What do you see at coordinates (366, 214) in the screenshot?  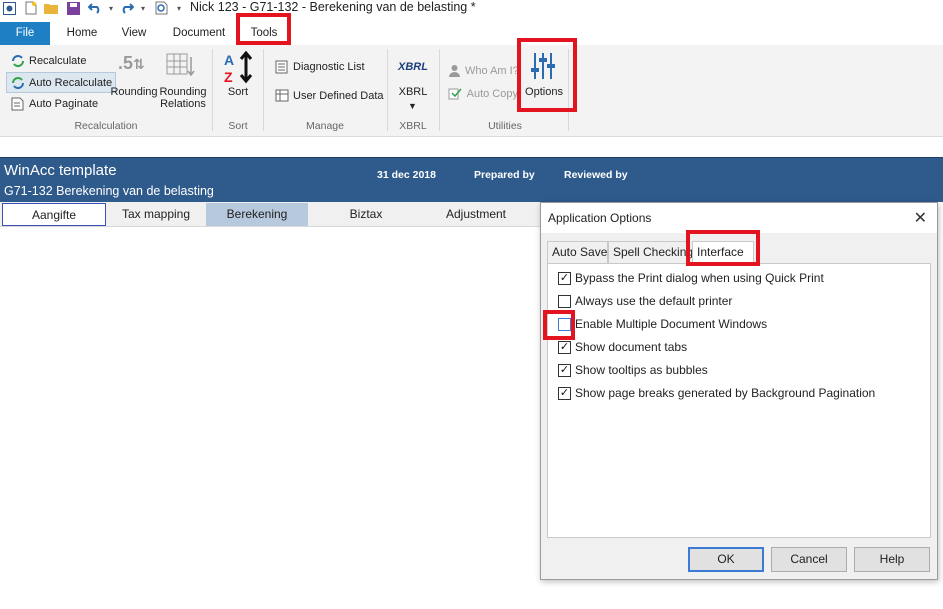 I see `doc-tab-biztax: Biztax` at bounding box center [366, 214].